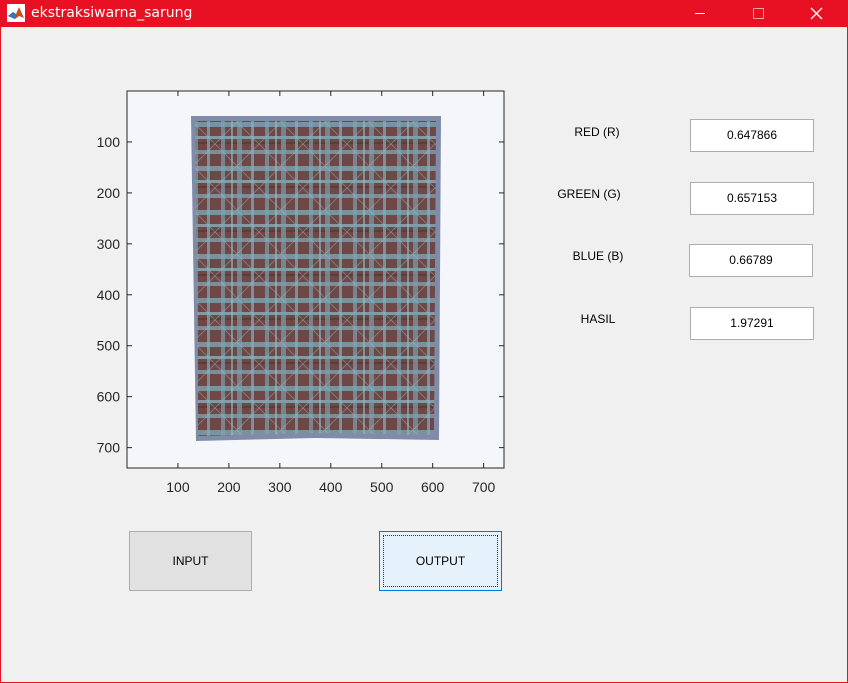 The width and height of the screenshot is (848, 683). I want to click on y-tick-label: 600, so click(109, 397).